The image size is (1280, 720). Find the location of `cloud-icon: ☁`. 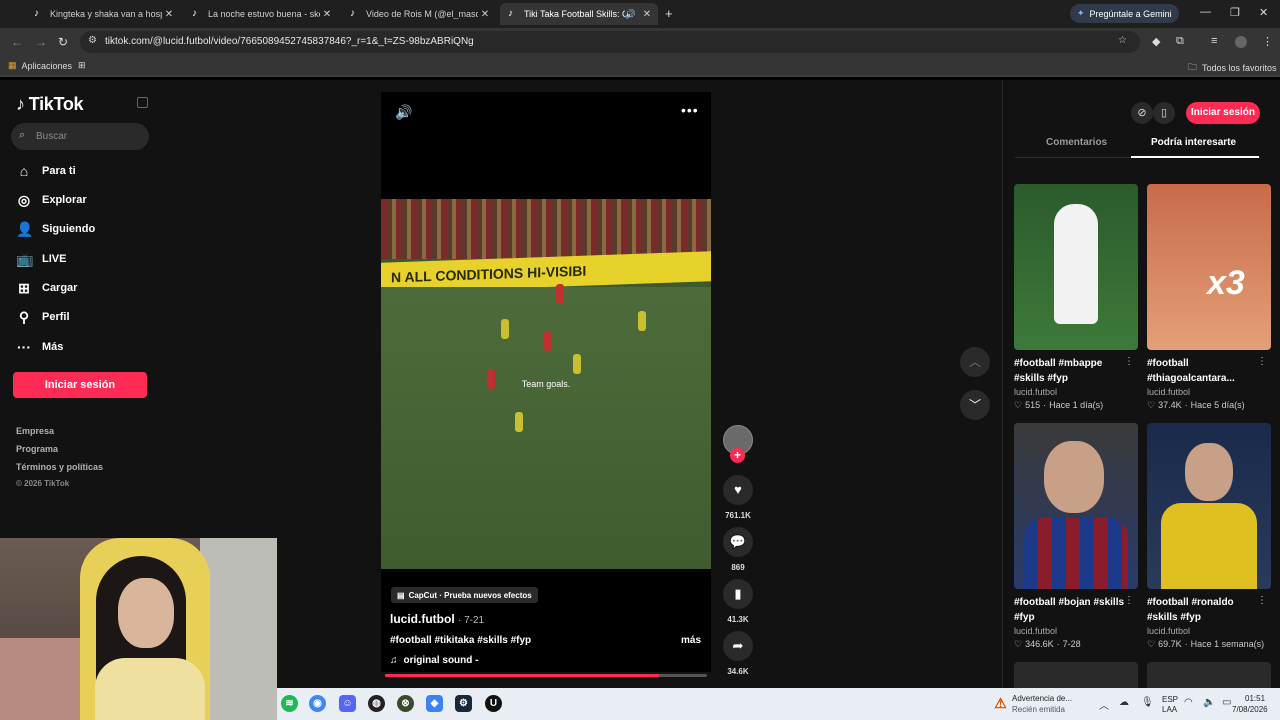

cloud-icon: ☁ is located at coordinates (1124, 702).